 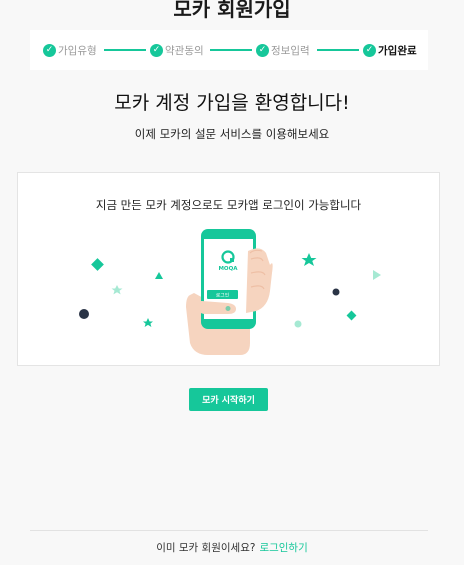 What do you see at coordinates (229, 530) in the screenshot?
I see `footer-divider` at bounding box center [229, 530].